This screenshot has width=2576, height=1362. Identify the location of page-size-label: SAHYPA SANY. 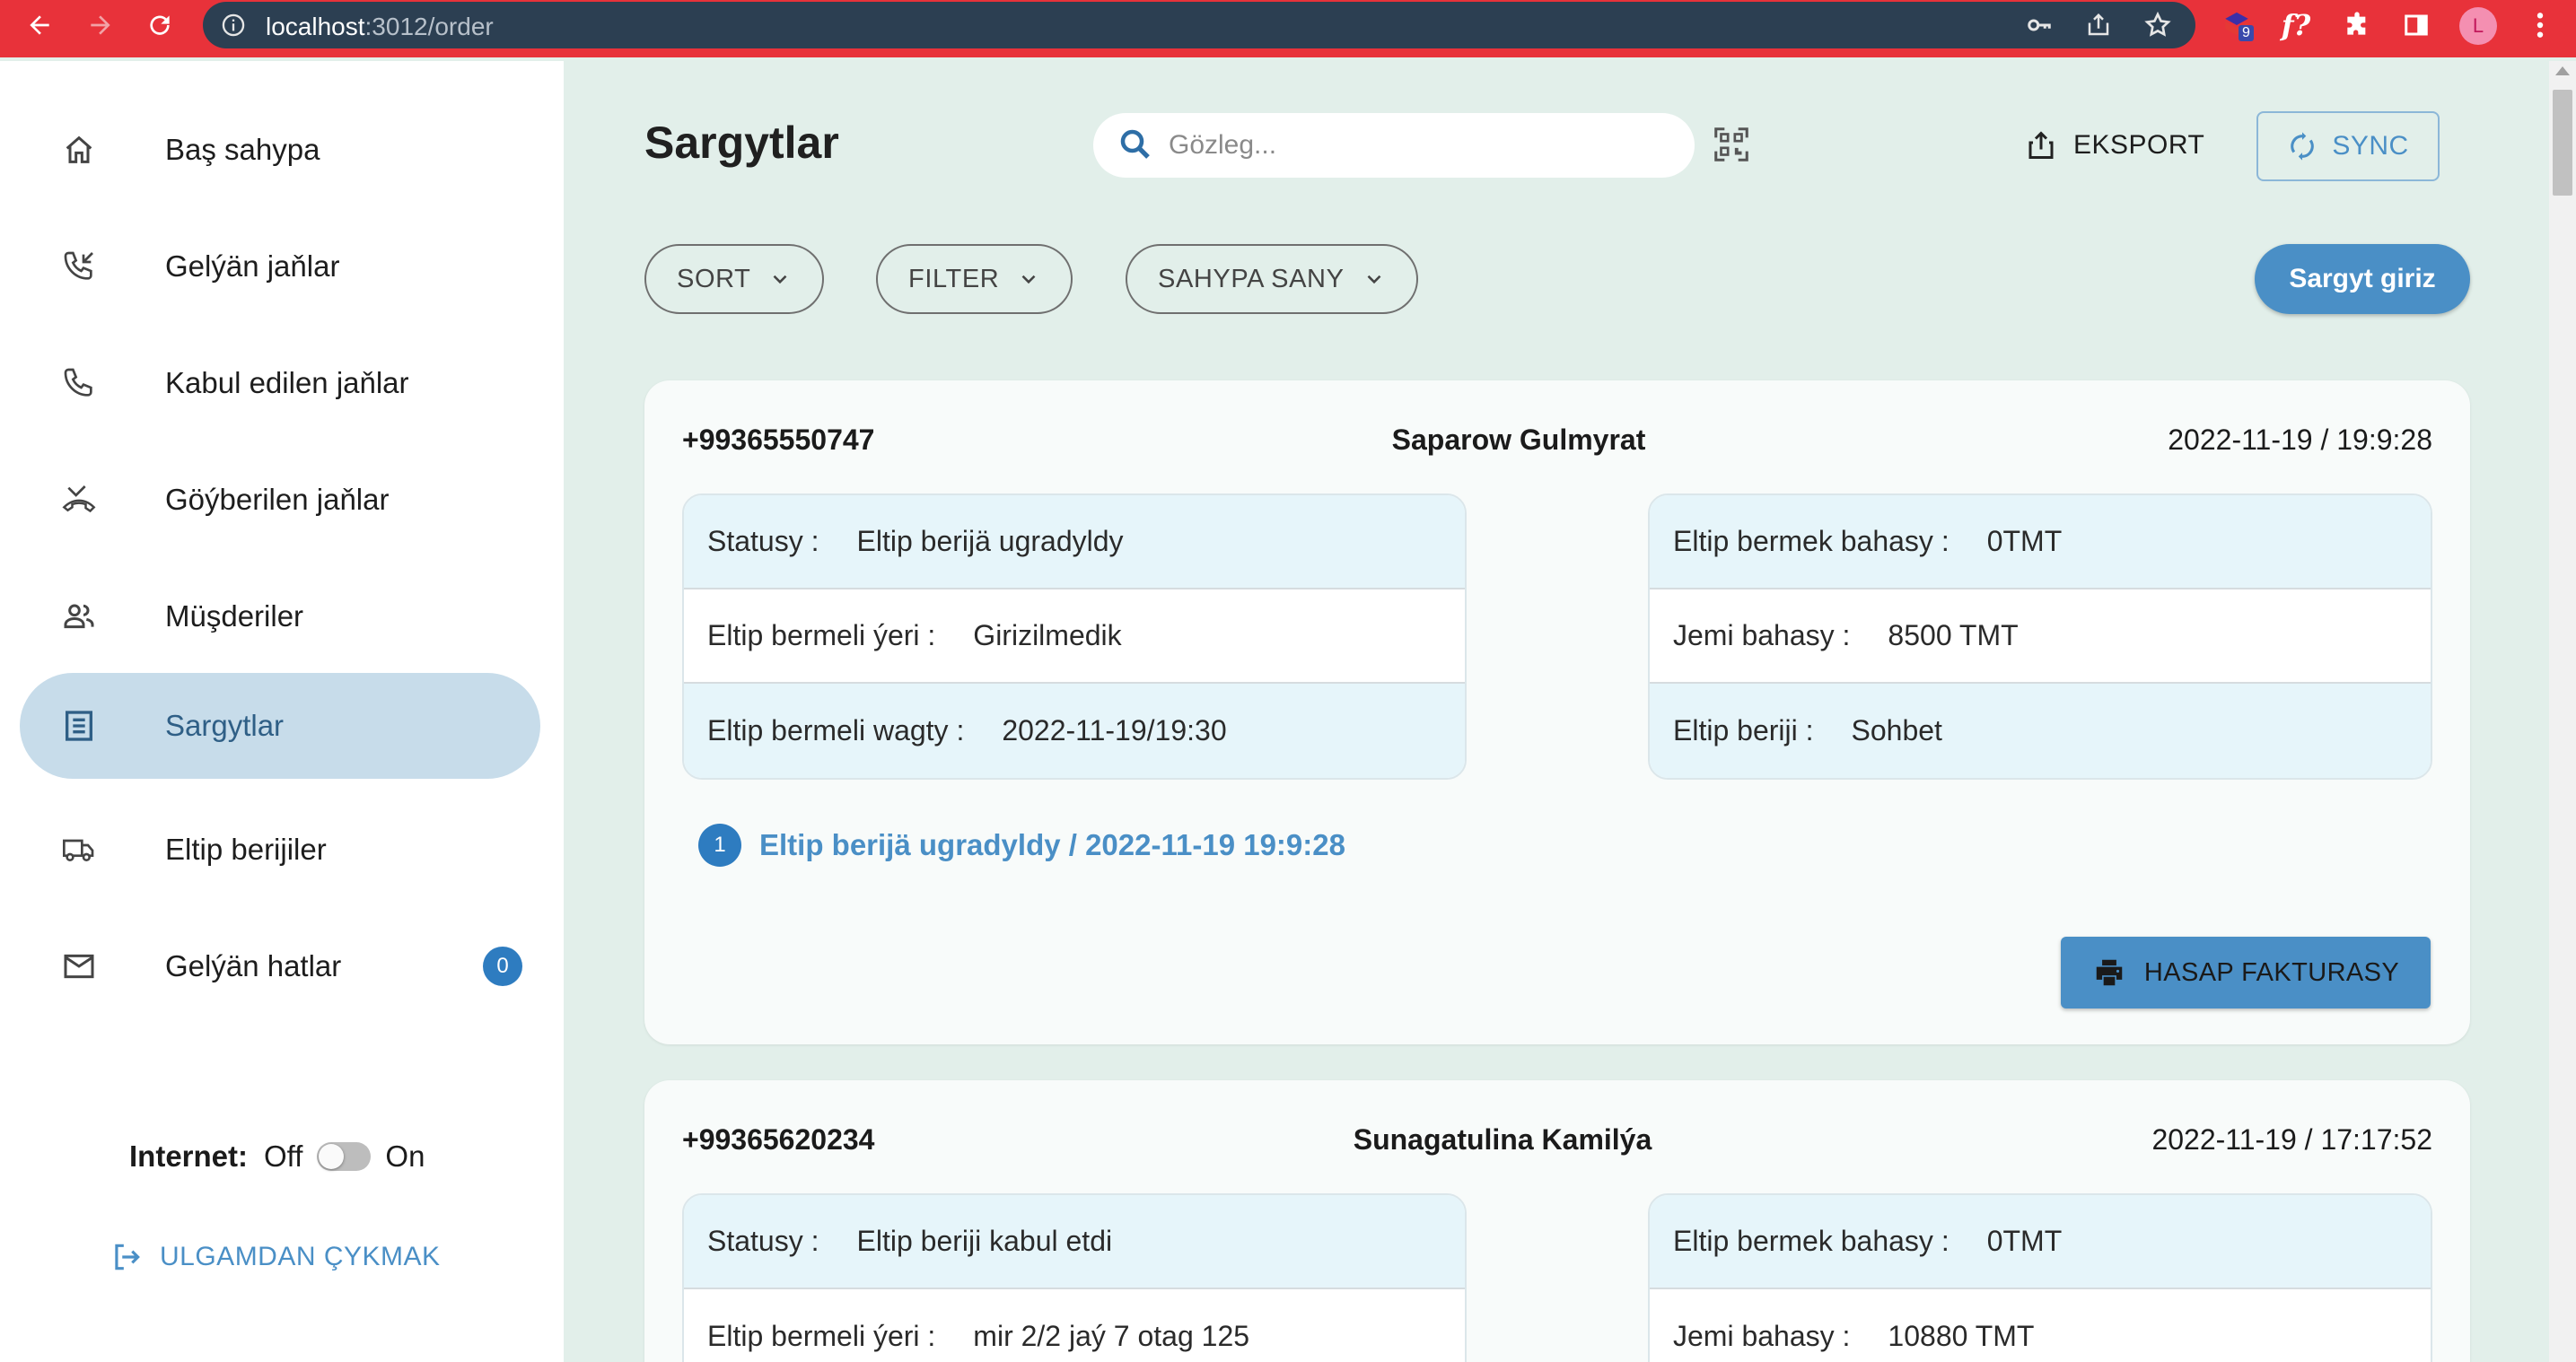
(1251, 279).